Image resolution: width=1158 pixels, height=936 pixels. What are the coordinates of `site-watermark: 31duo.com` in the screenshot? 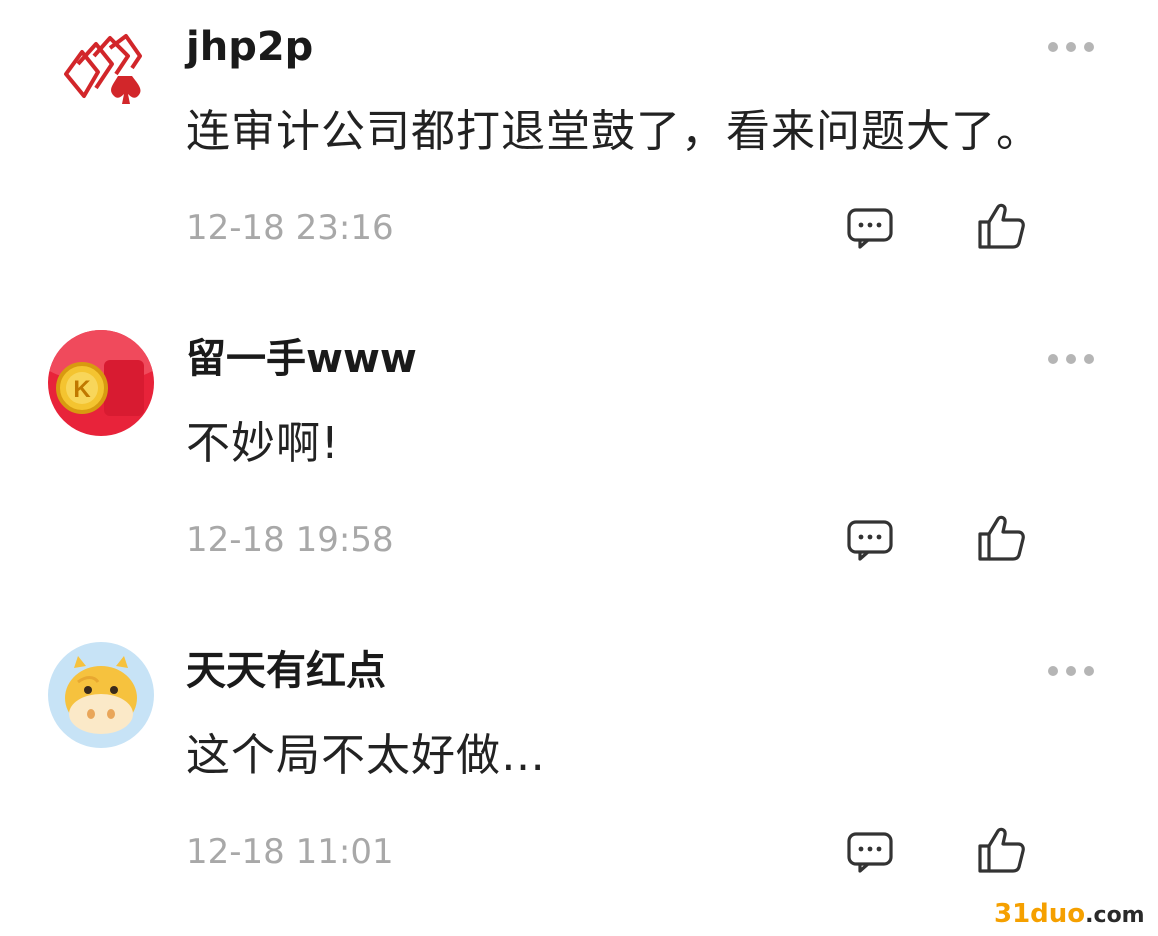 It's located at (1069, 915).